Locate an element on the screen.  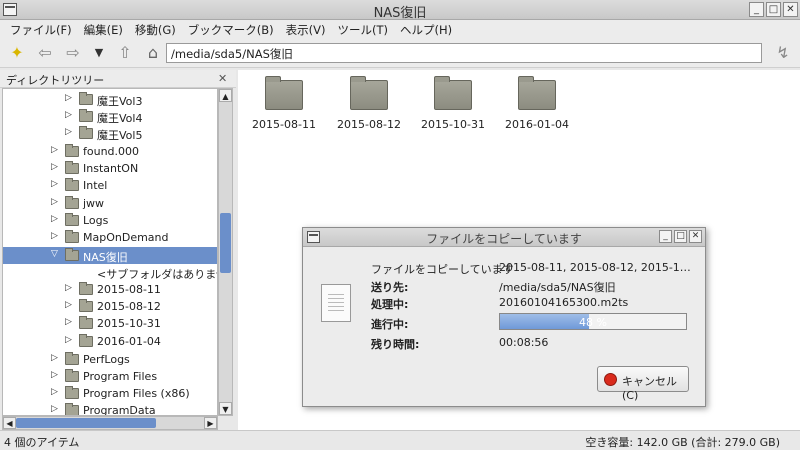
dialog-titlebar: ファイルをコピーしています _ □ ✕ is located at coordinates (504, 237).